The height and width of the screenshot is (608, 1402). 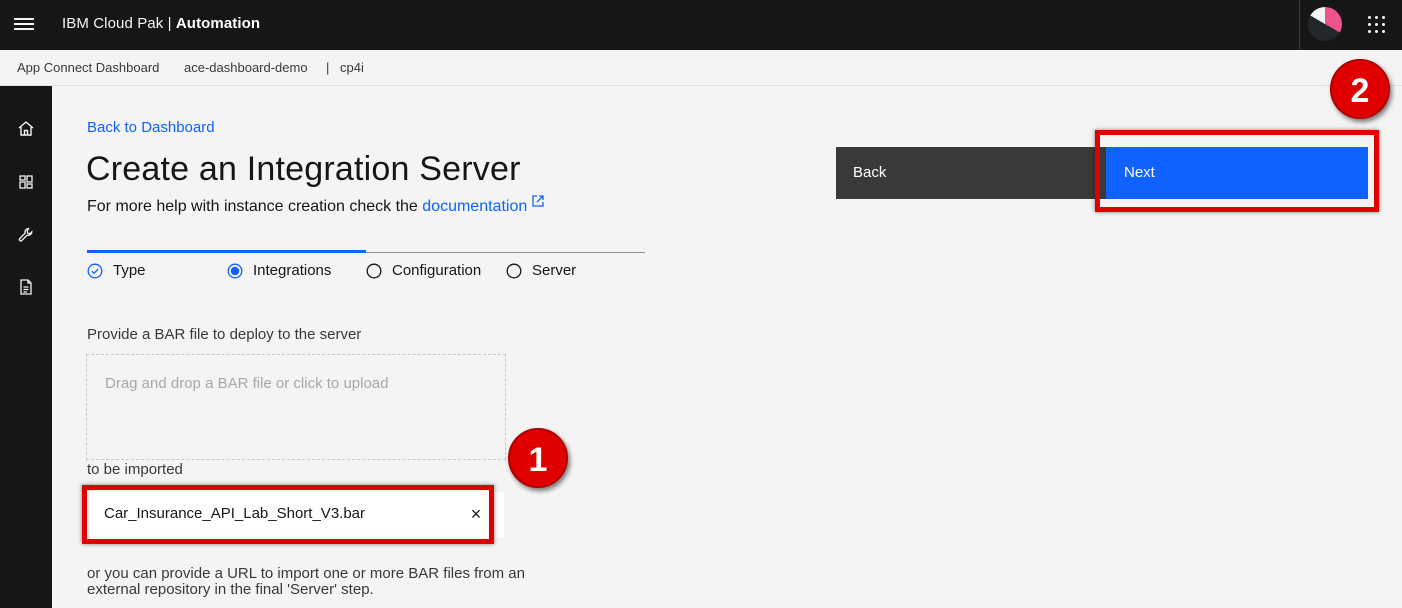 What do you see at coordinates (235, 270) in the screenshot?
I see `current-step-icon` at bounding box center [235, 270].